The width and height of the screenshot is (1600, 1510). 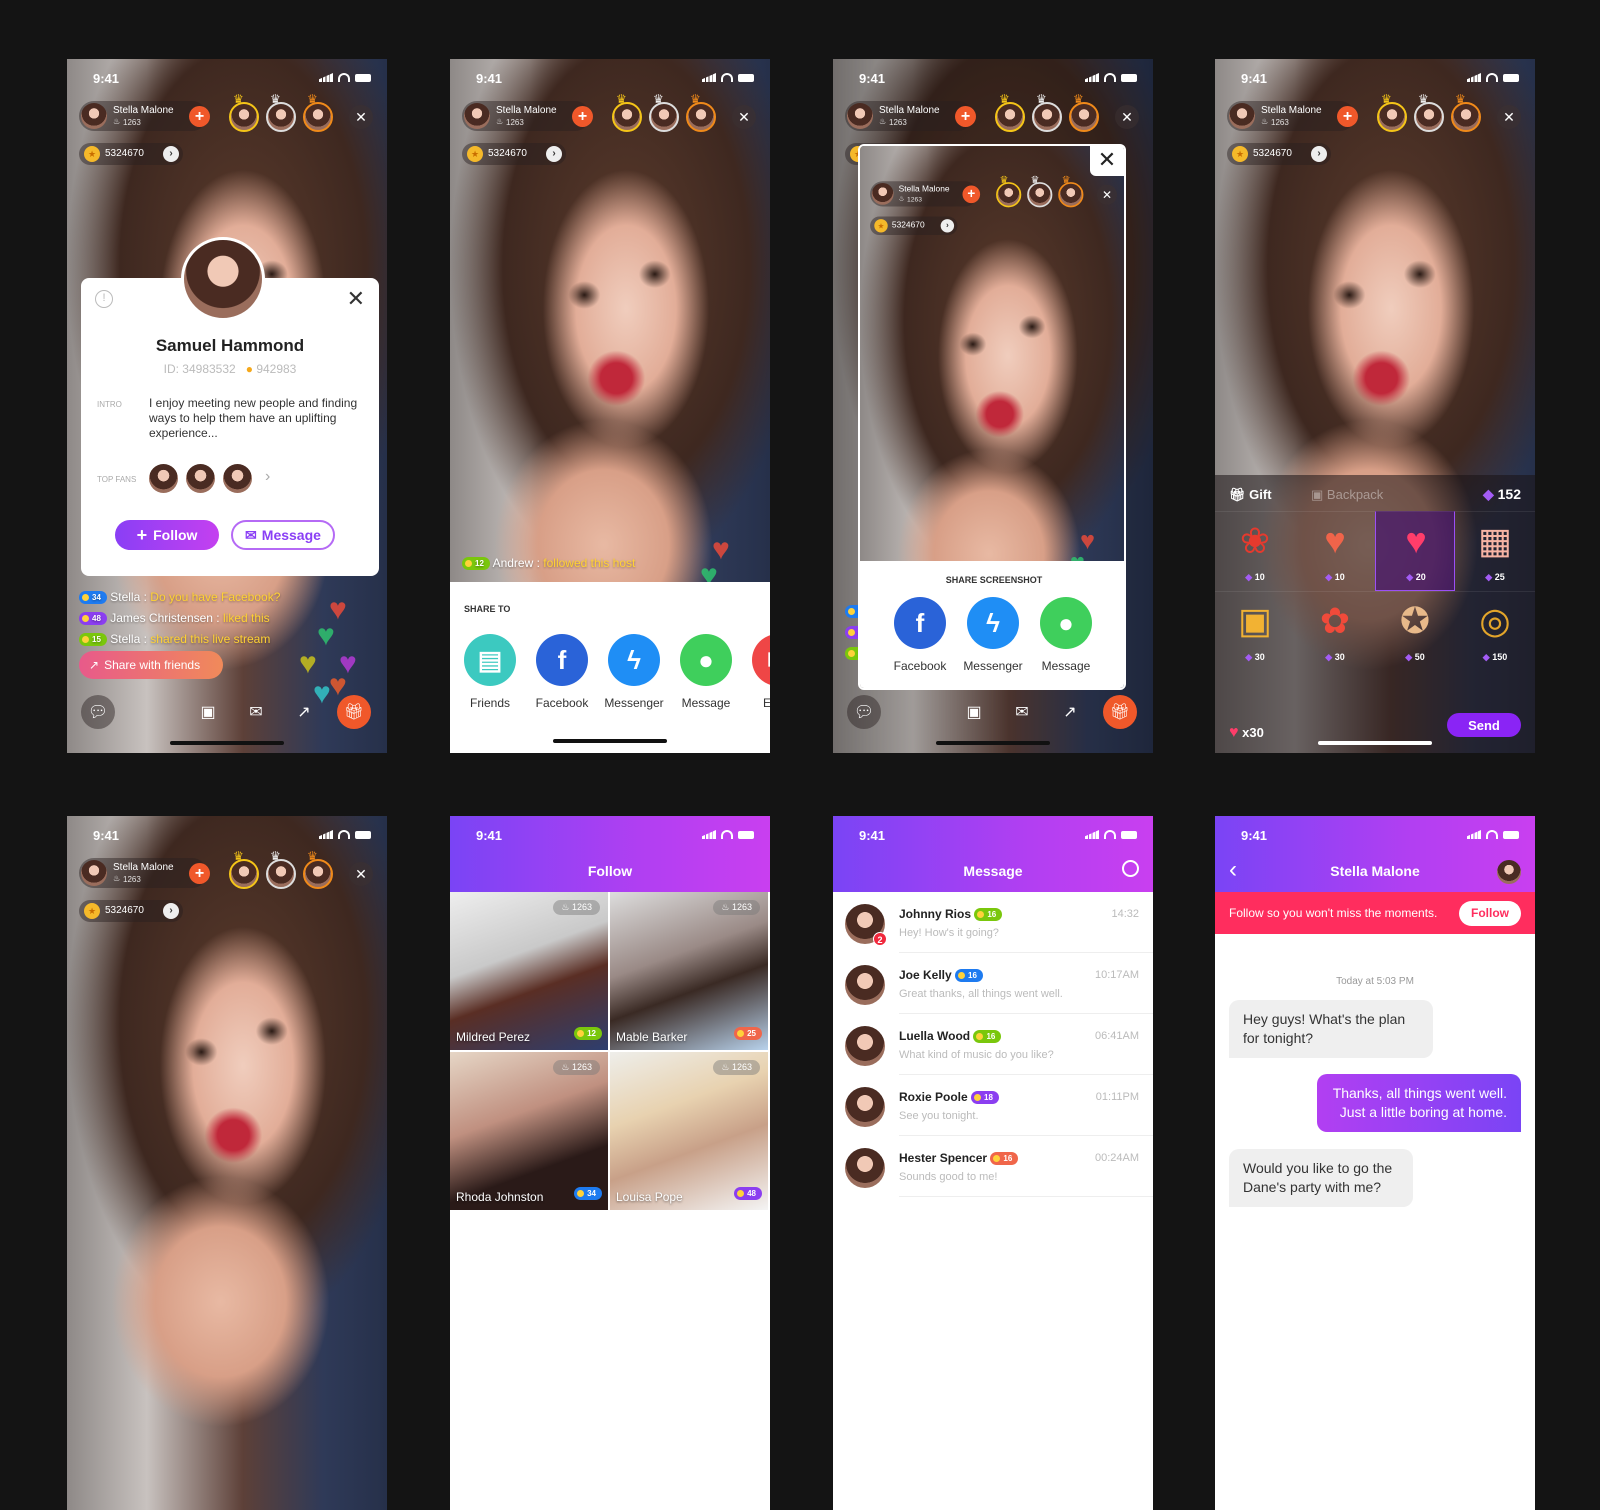 What do you see at coordinates (1490, 913) in the screenshot?
I see `banner-follow-button: Follow` at bounding box center [1490, 913].